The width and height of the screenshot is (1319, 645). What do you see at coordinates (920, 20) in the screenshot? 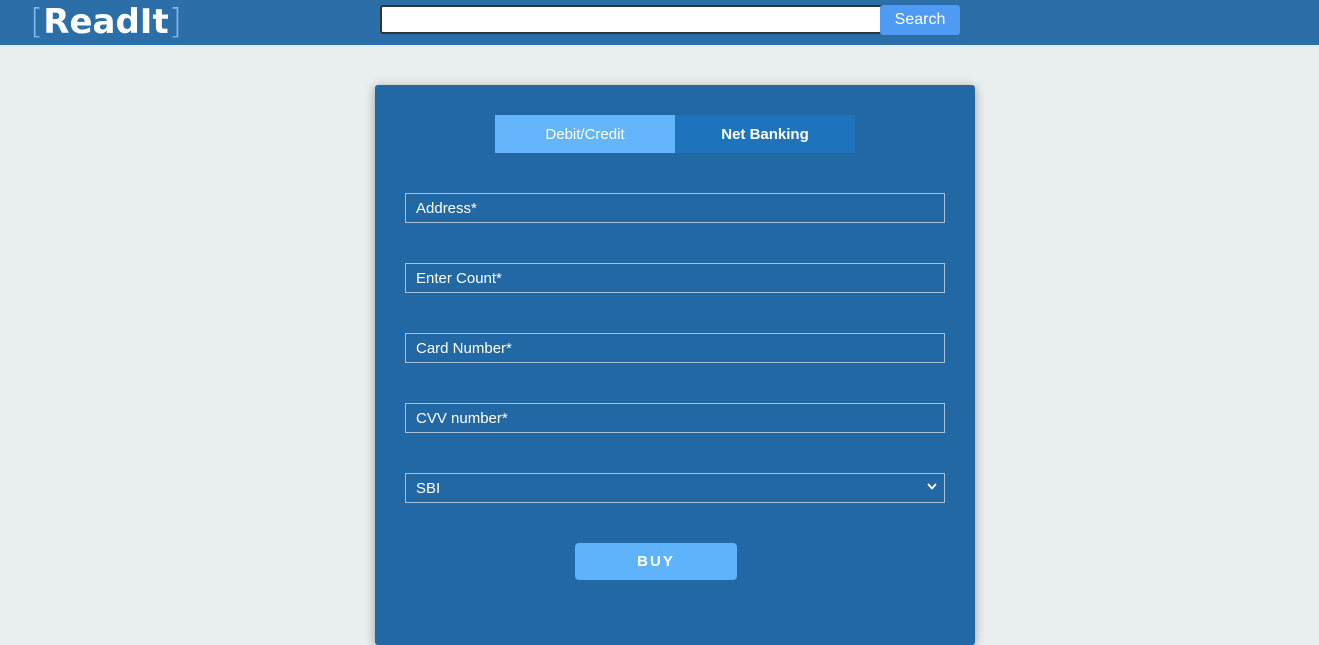
I see `search-button: Search` at bounding box center [920, 20].